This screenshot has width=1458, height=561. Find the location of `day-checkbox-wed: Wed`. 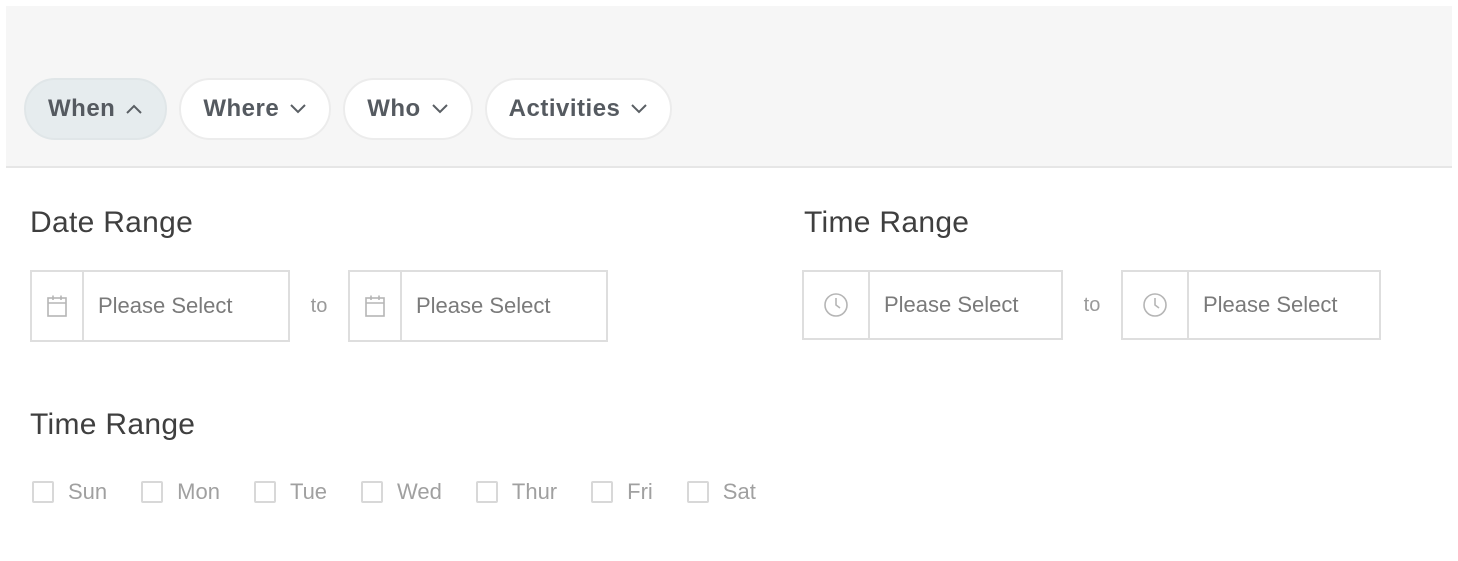

day-checkbox-wed: Wed is located at coordinates (401, 492).